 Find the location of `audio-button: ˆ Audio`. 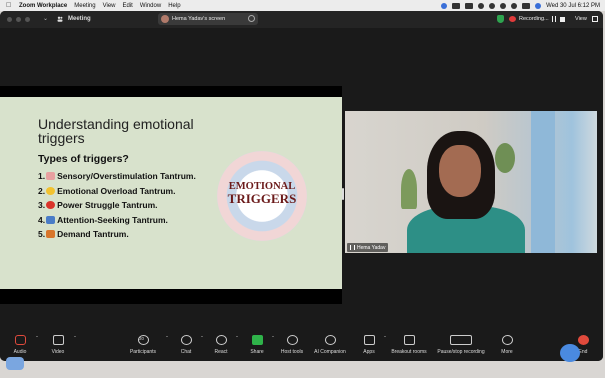

audio-button: ˆ Audio is located at coordinates (24, 345).